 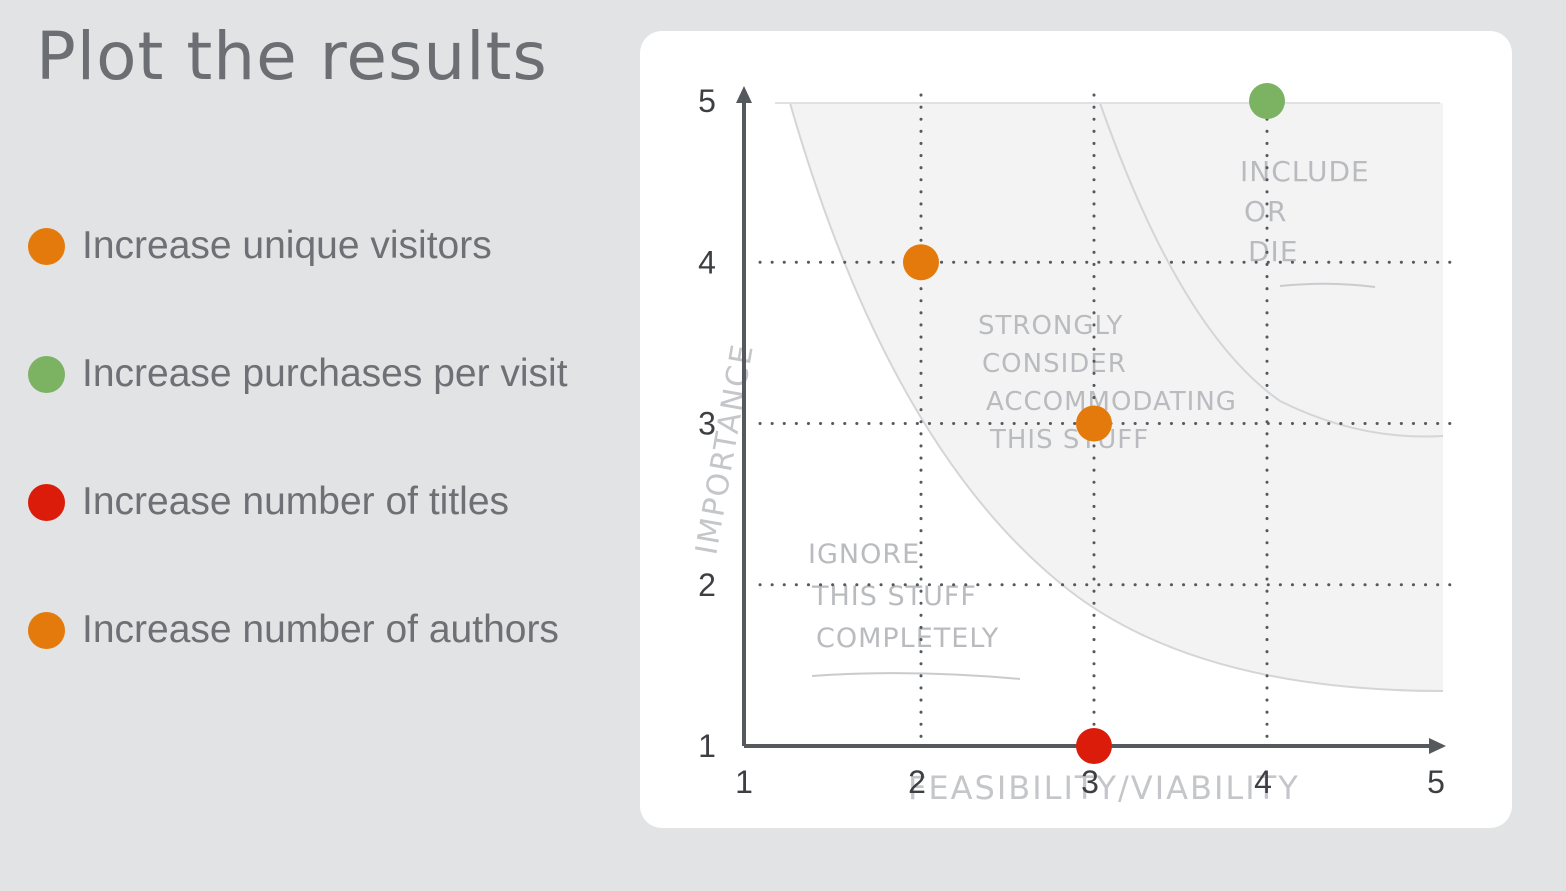 I want to click on legend-label: Increase number of titles, so click(x=296, y=501).